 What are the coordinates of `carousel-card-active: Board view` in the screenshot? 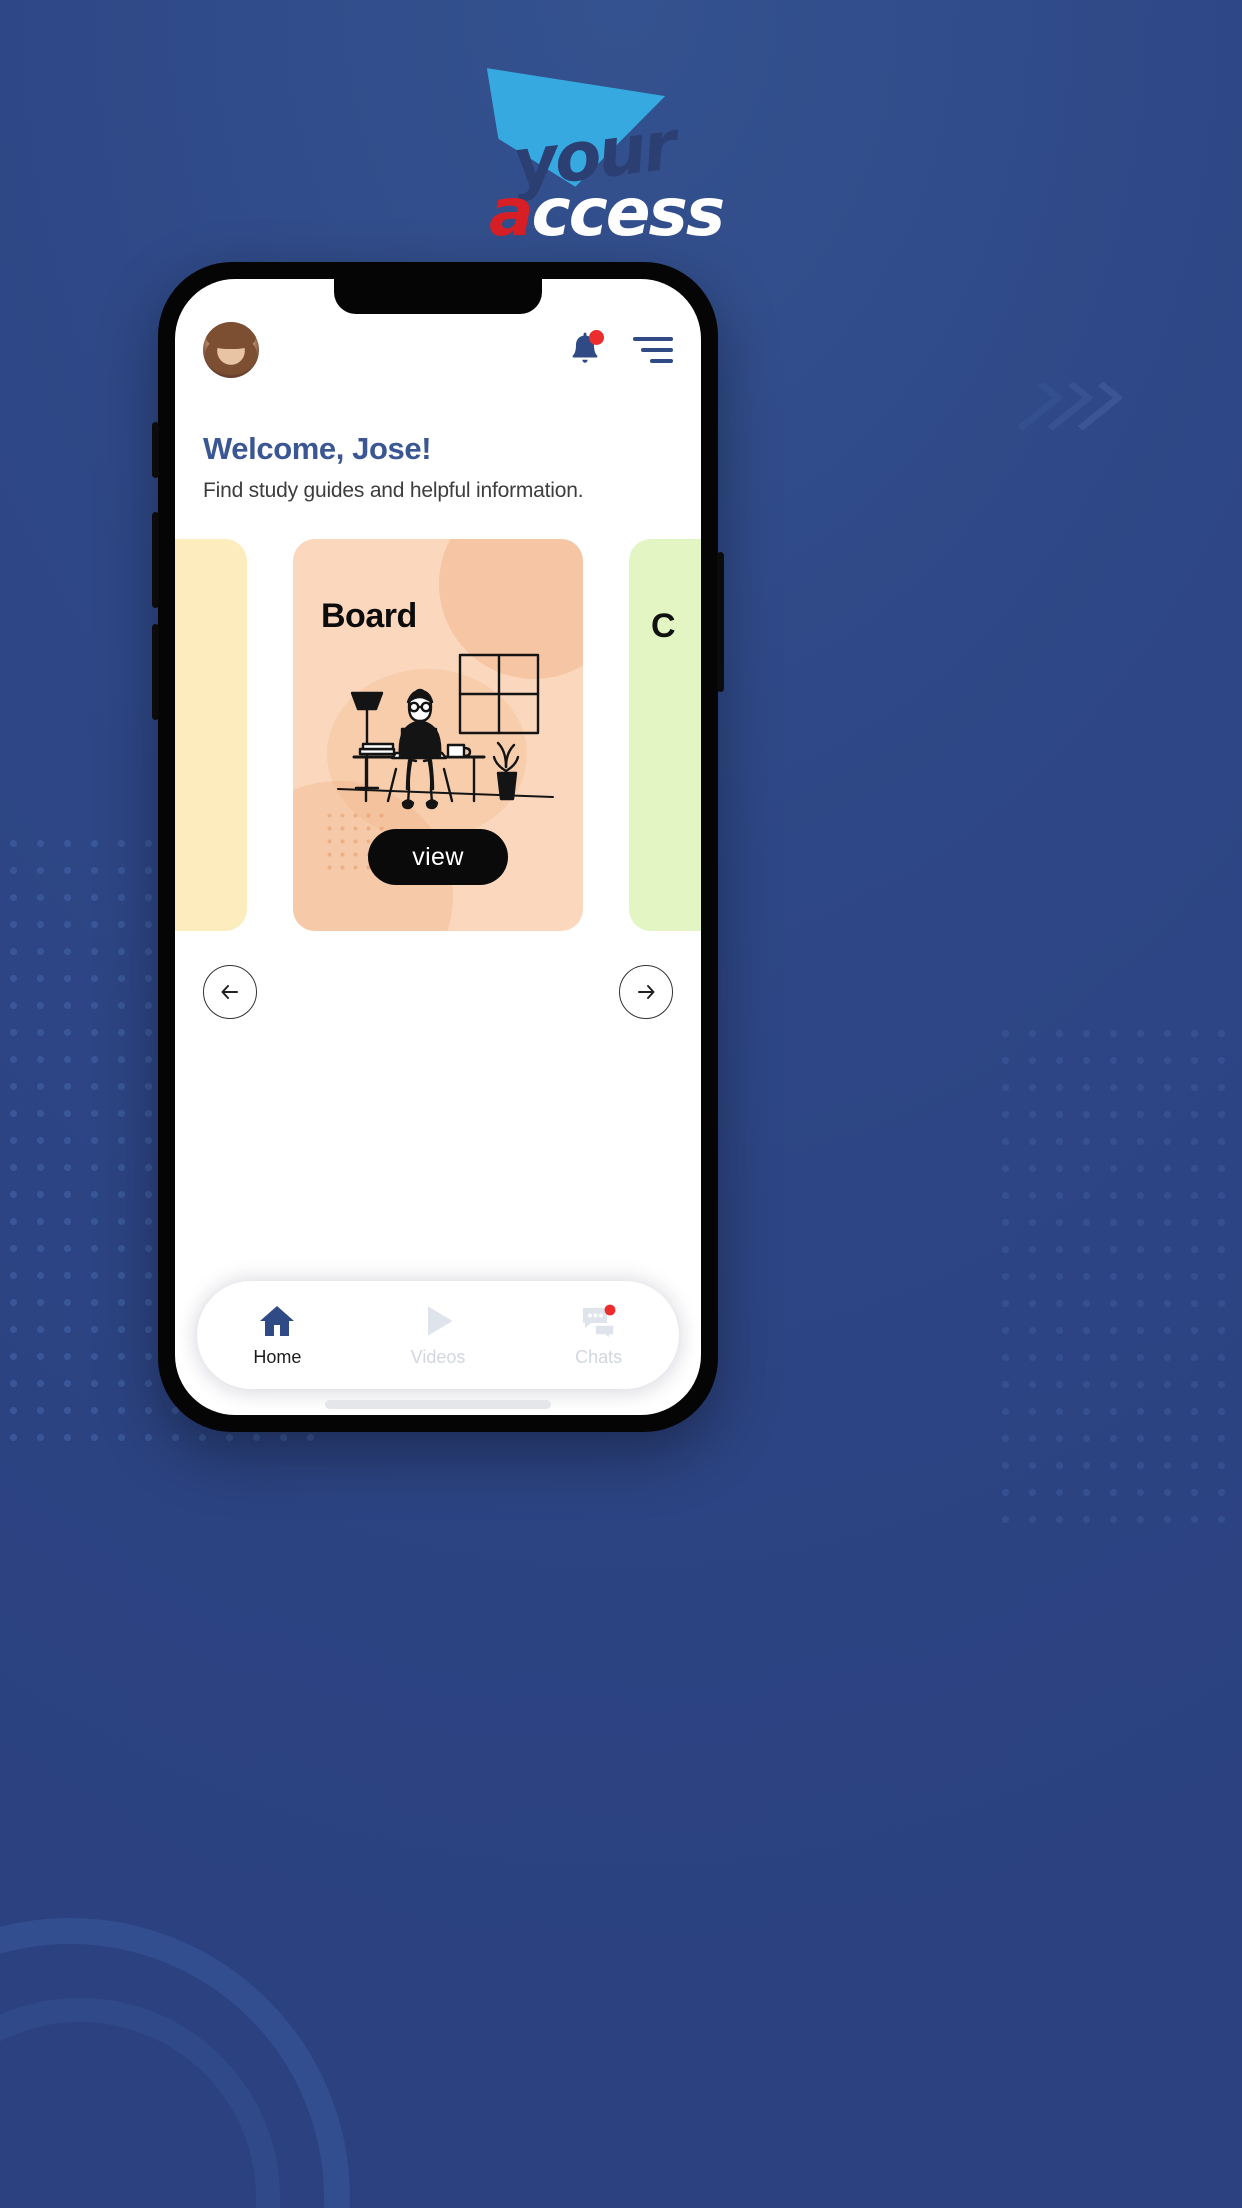 It's located at (438, 735).